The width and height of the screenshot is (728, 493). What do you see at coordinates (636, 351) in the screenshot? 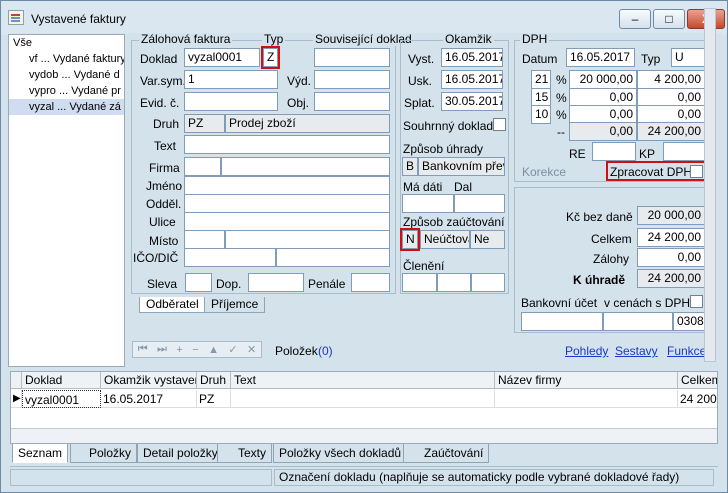
I see `sestavy-link: Sestavy` at bounding box center [636, 351].